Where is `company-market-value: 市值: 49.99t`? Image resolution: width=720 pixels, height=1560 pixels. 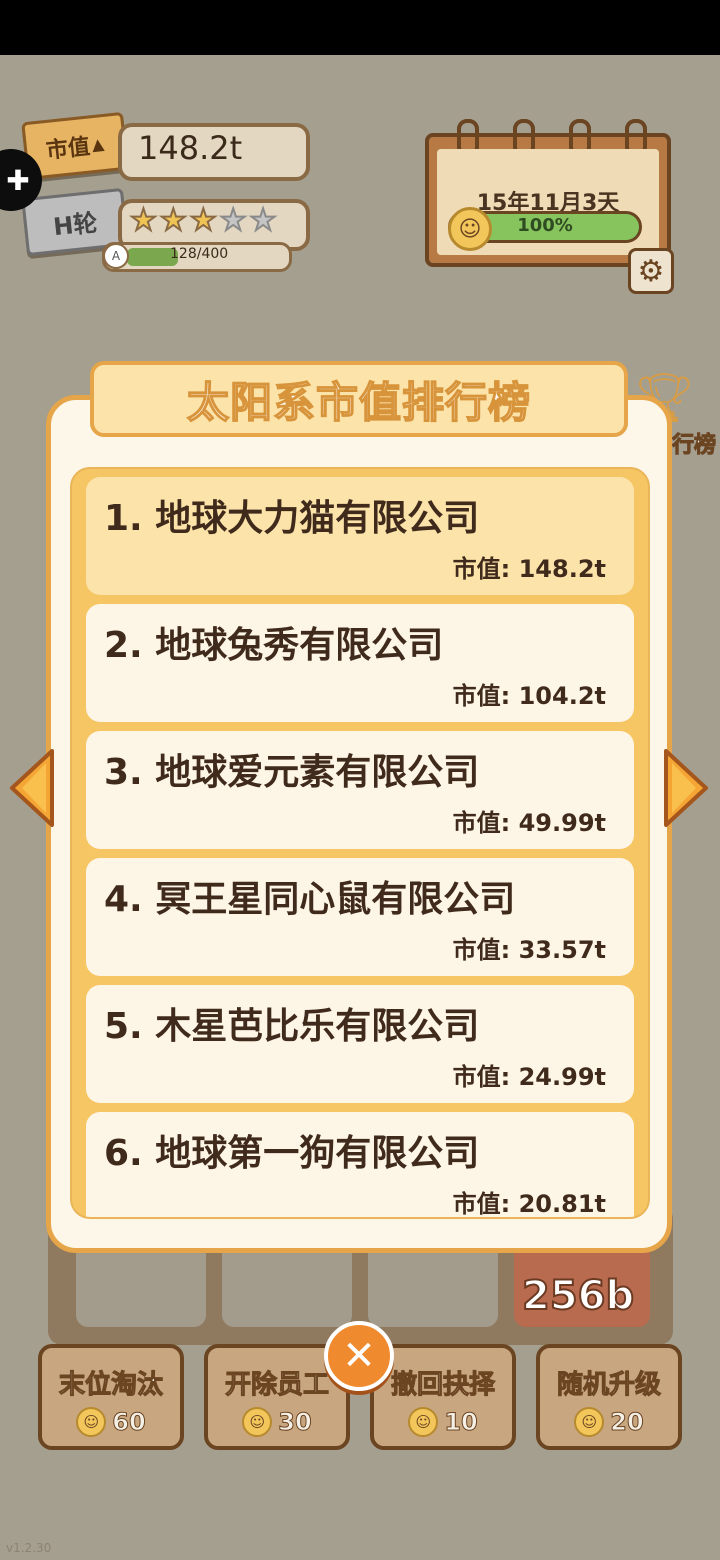 company-market-value: 市值: 49.99t is located at coordinates (529, 823).